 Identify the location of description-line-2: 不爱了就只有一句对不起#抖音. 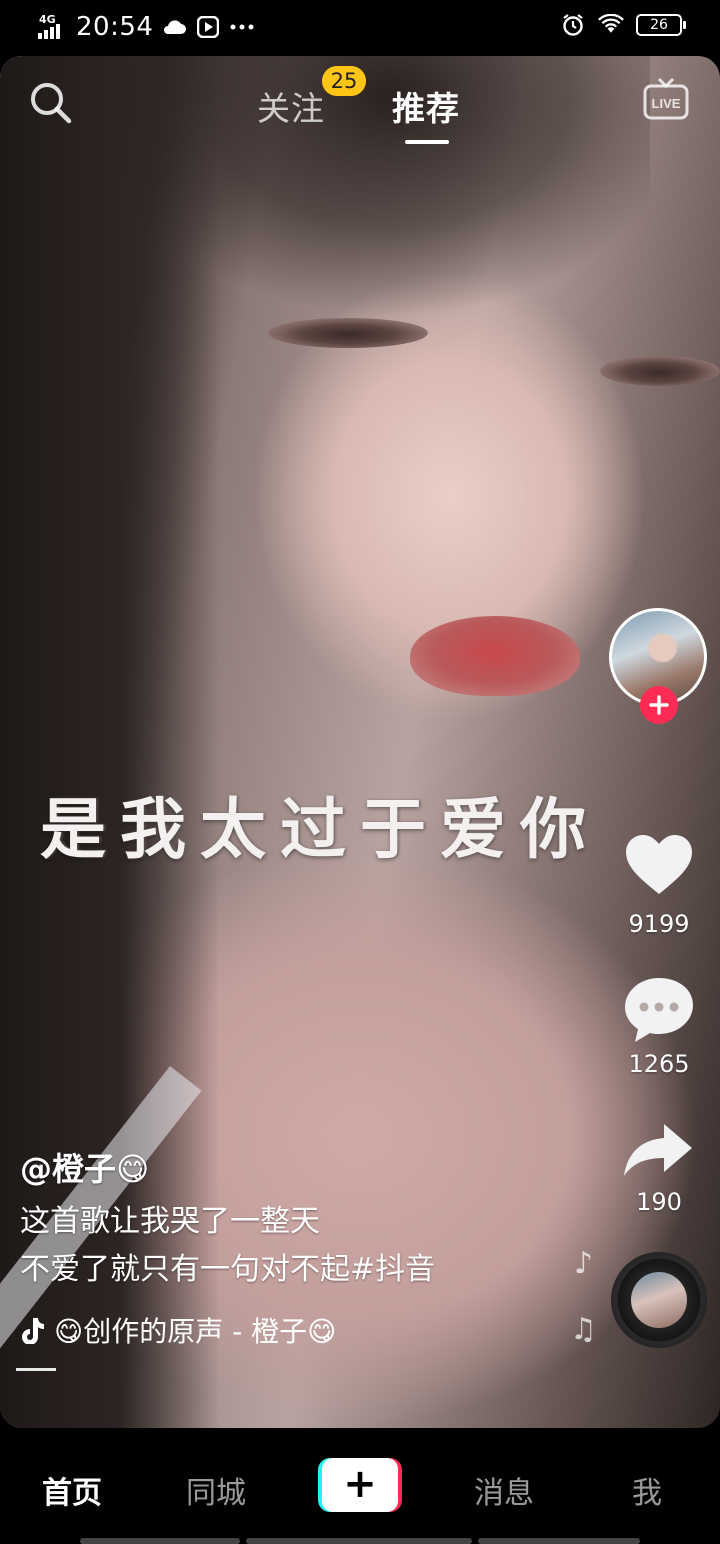
(227, 1270).